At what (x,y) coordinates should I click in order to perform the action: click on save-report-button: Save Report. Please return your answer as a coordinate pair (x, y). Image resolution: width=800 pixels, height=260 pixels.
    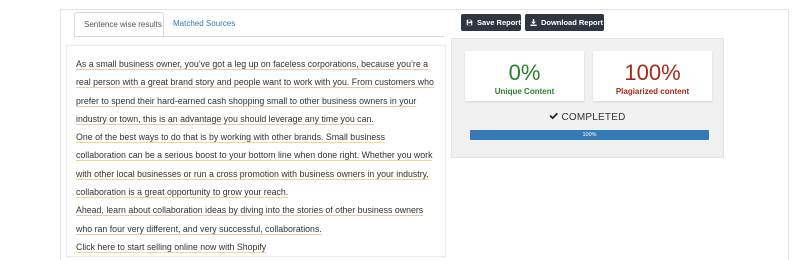
    Looking at the image, I should click on (491, 22).